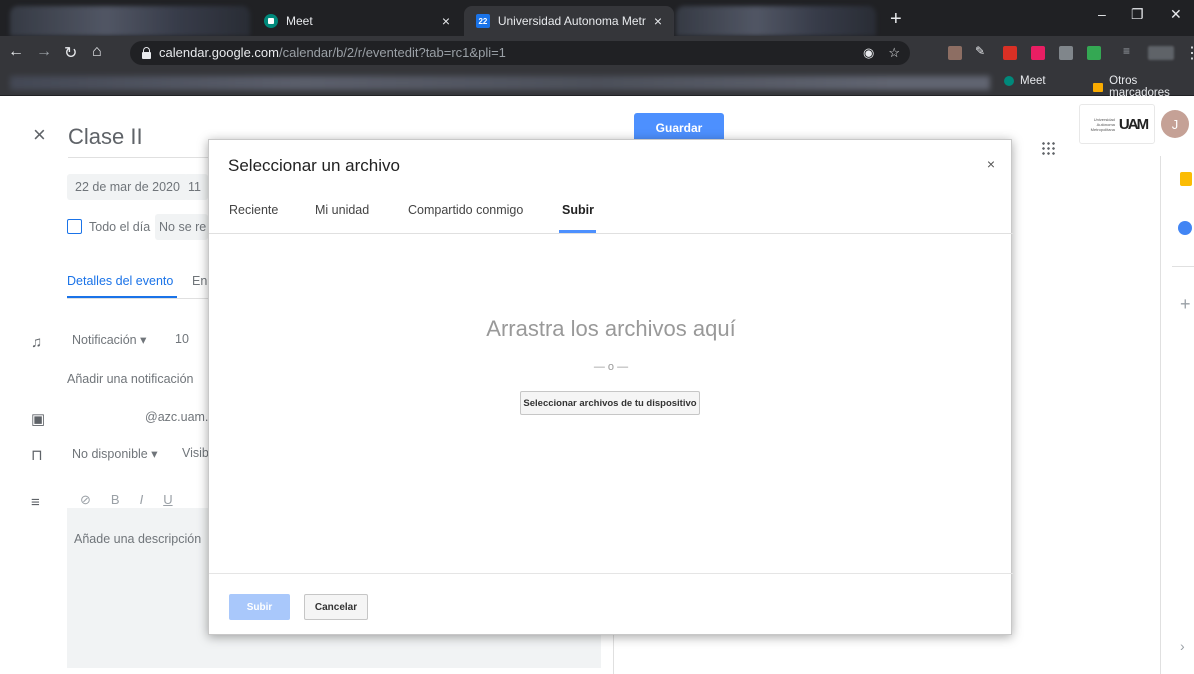 This screenshot has width=1194, height=674. Describe the element at coordinates (1038, 53) in the screenshot. I see `pocket-icon` at that location.